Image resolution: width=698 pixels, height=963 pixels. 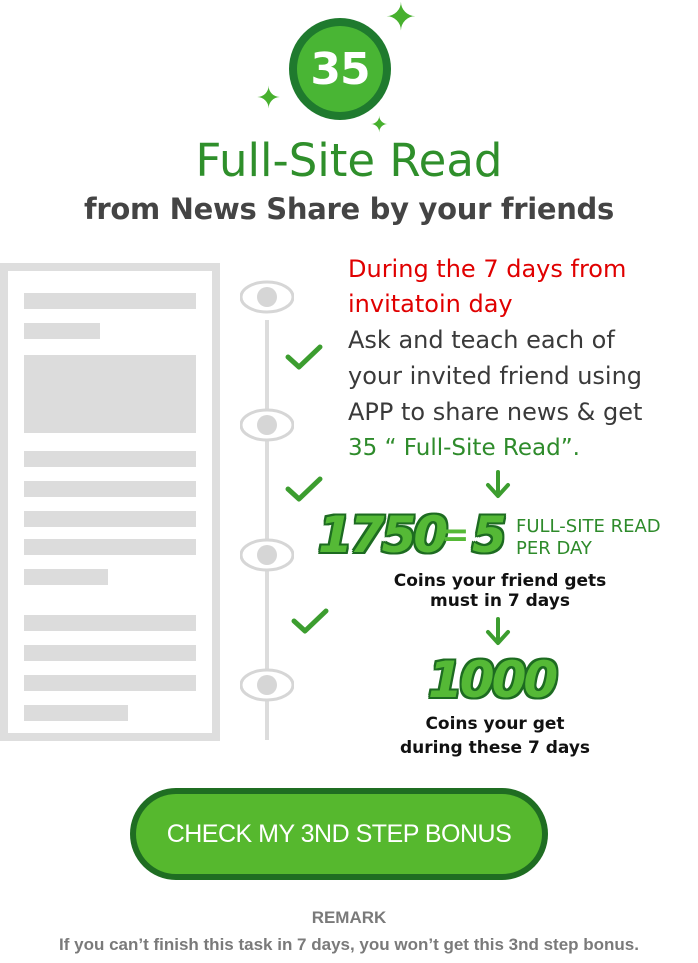 I want to click on instruction-goal: 35 “ Full-Site Read”., so click(x=464, y=448).